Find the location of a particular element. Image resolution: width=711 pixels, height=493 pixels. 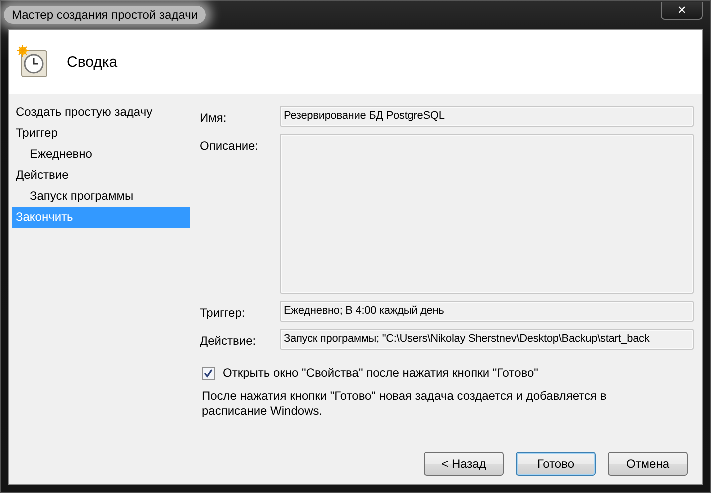

dialog-button: Готово is located at coordinates (556, 464).